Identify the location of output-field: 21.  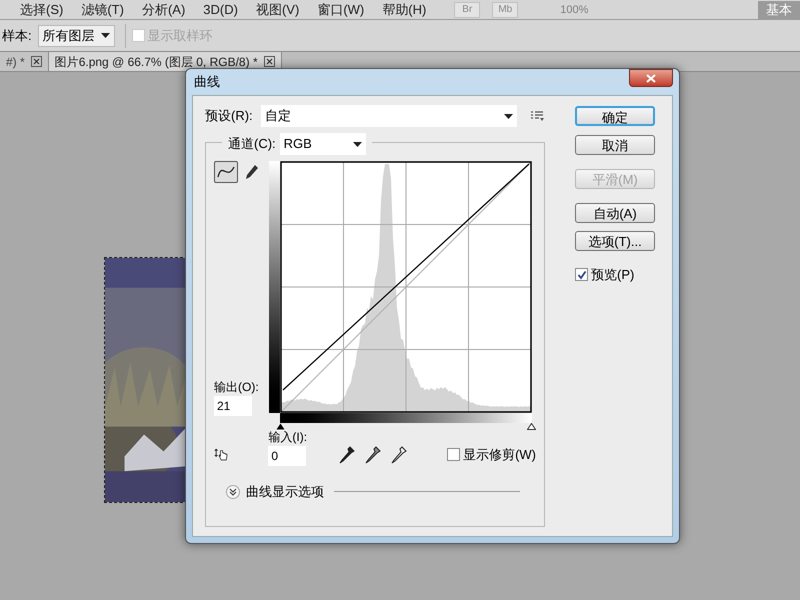
(233, 406).